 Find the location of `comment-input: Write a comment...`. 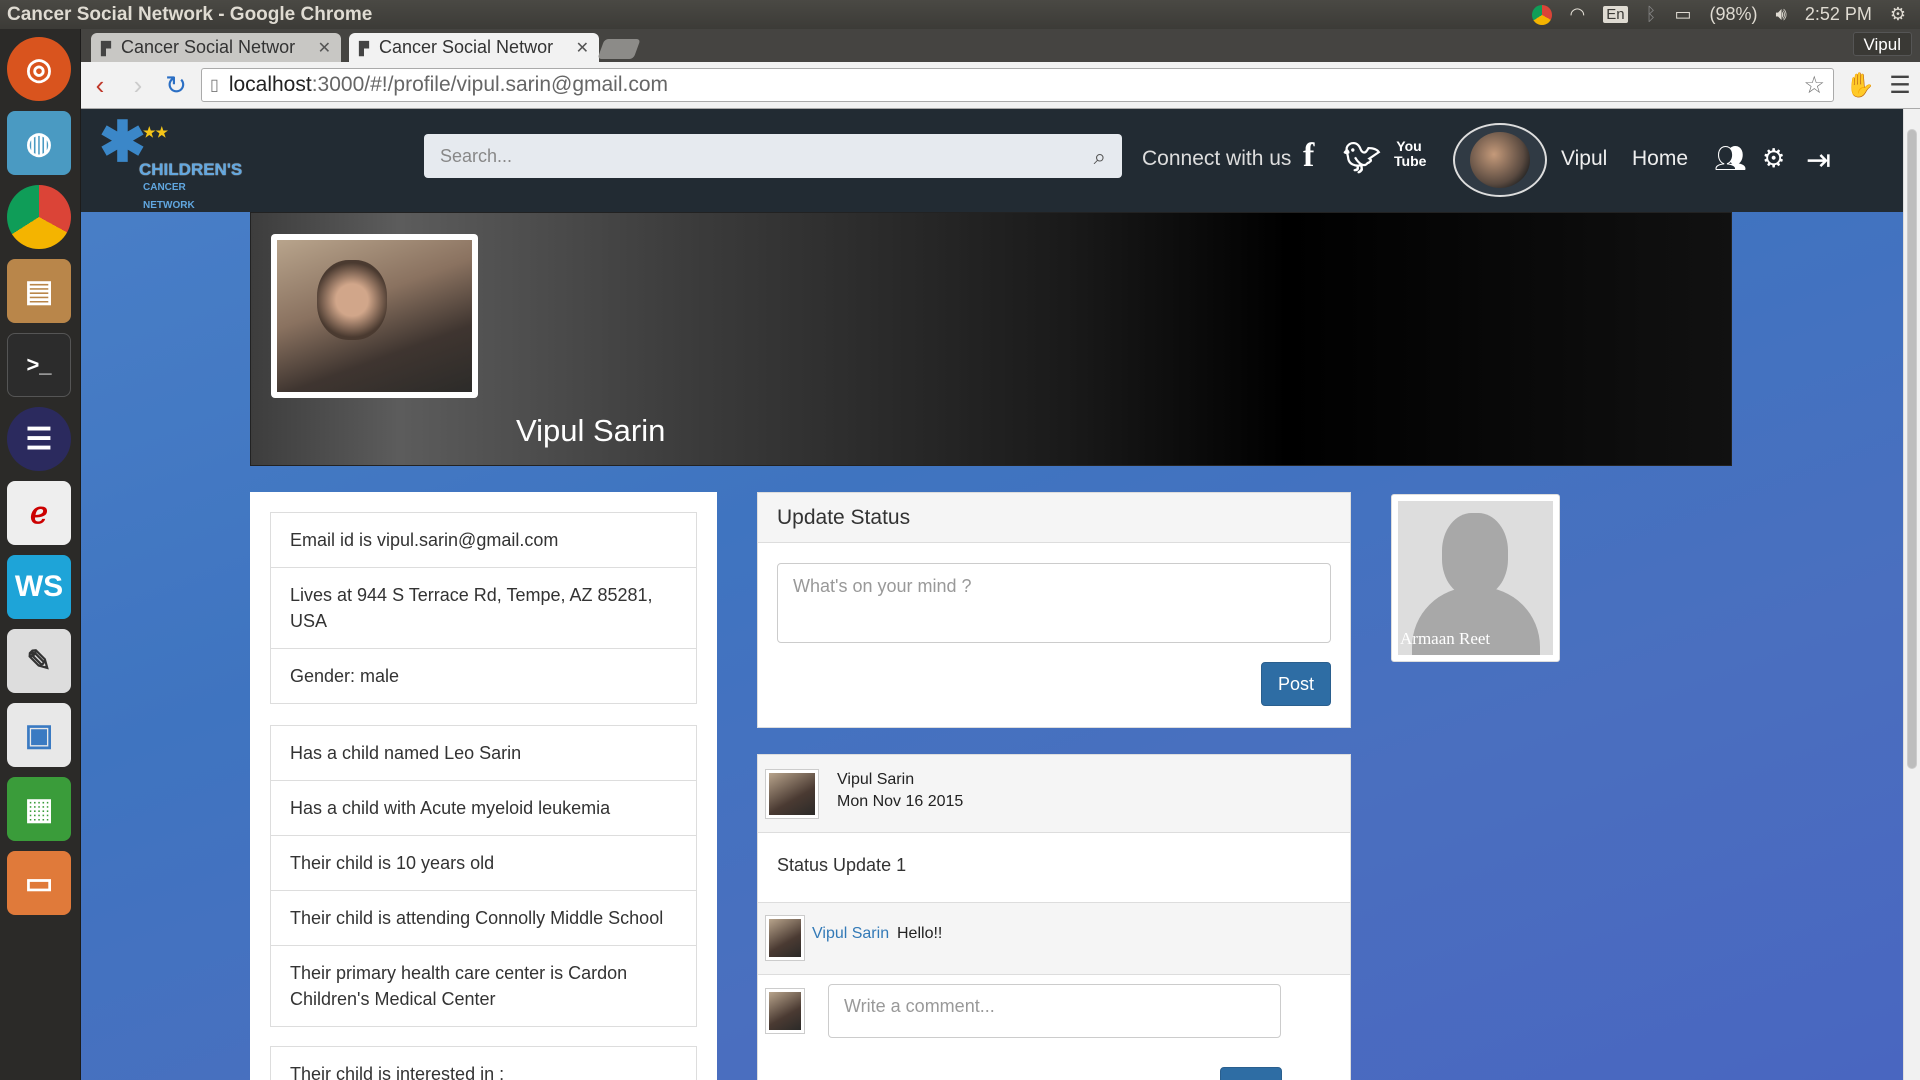

comment-input: Write a comment... is located at coordinates (1054, 1011).